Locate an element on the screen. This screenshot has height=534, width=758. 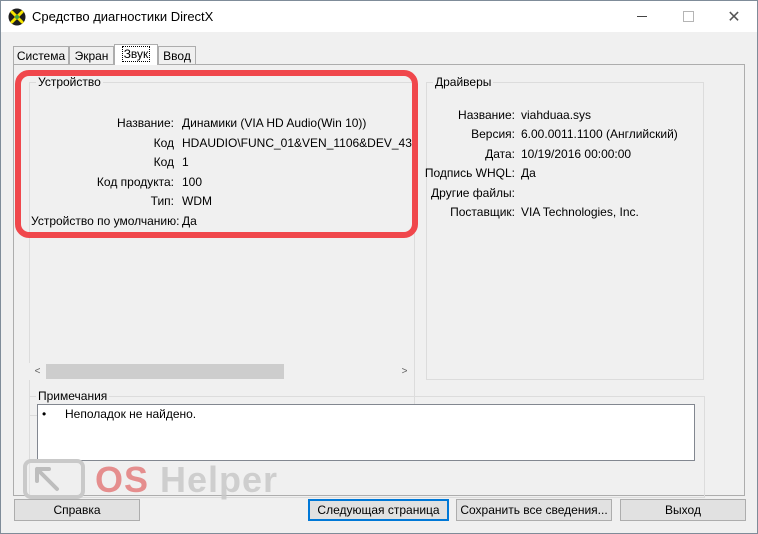
device-value: HDAUDIO\FUNC_01&VEN_1106&DEV_4397&SUE is located at coordinates (298, 143).